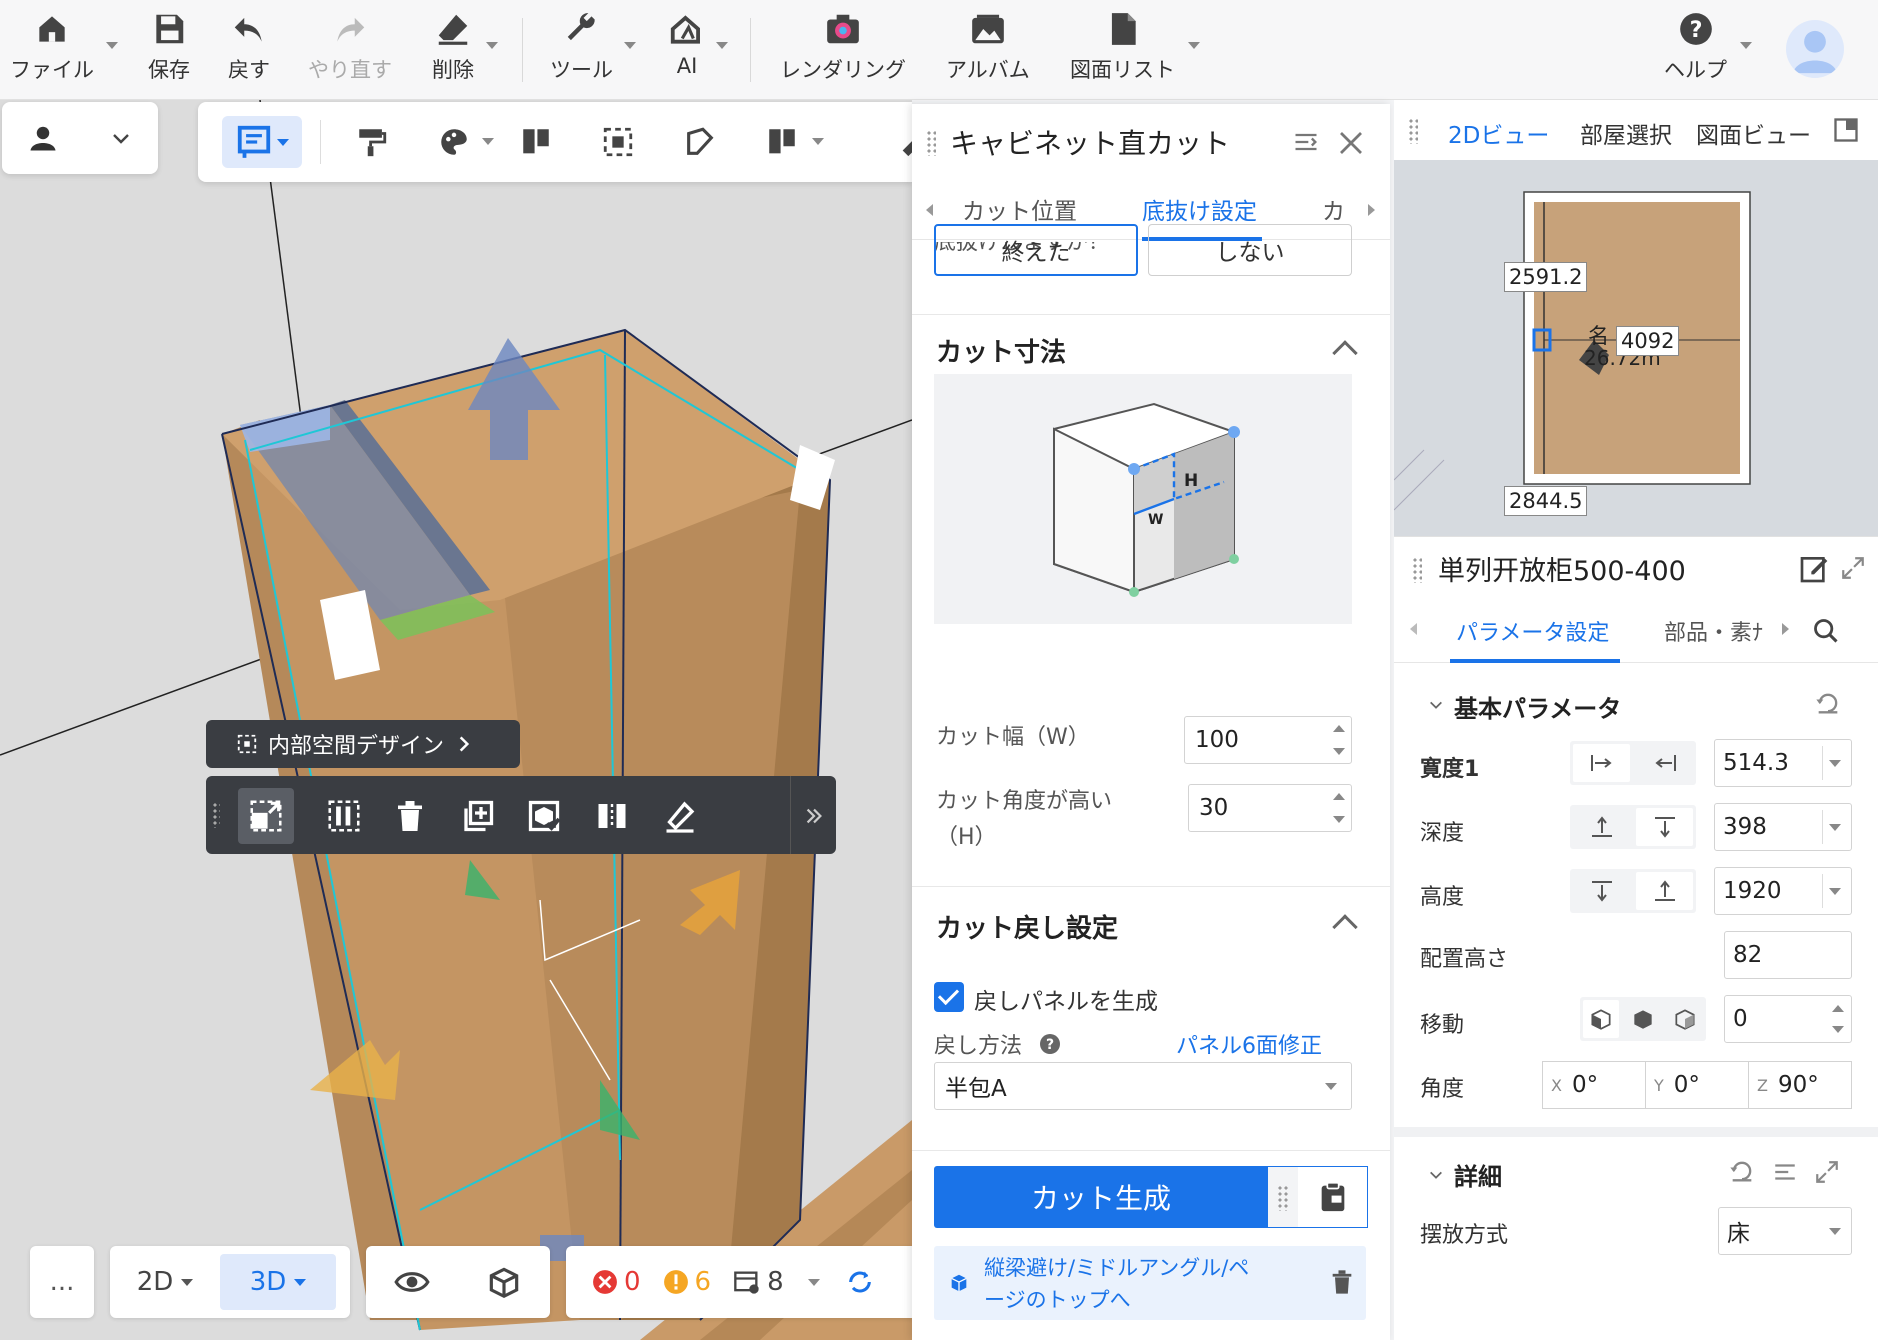 The height and width of the screenshot is (1340, 1878). I want to click on trash-icon, so click(1342, 1282).